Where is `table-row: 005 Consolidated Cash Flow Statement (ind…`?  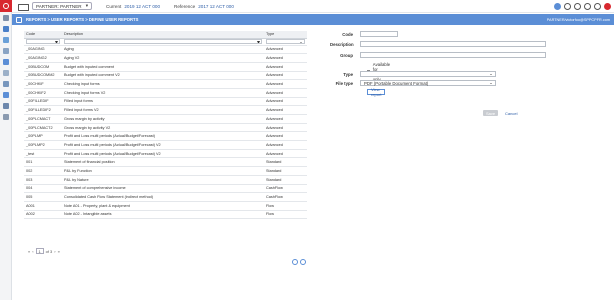 table-row: 005 Consolidated Cash Flow Statement (ind… is located at coordinates (165, 197).